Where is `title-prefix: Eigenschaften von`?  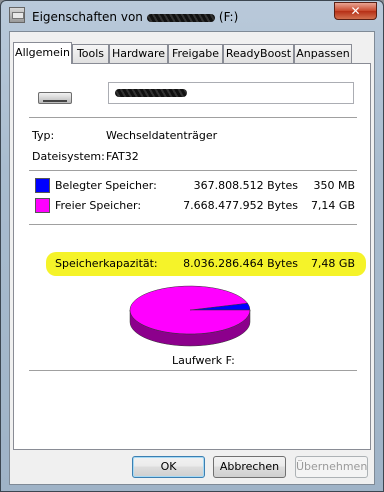 title-prefix: Eigenschaften von is located at coordinates (87, 17).